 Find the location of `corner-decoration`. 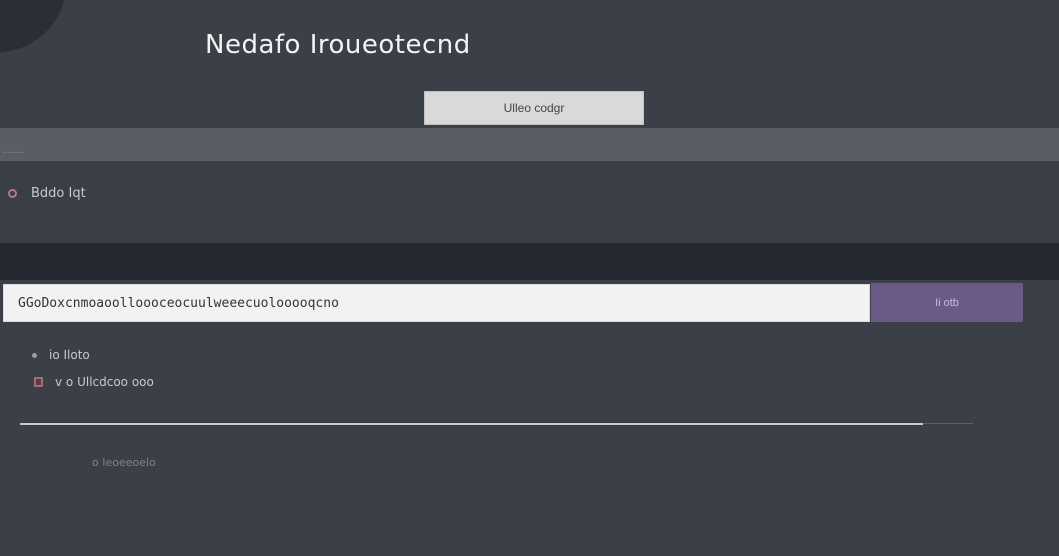

corner-decoration is located at coordinates (38, 29).